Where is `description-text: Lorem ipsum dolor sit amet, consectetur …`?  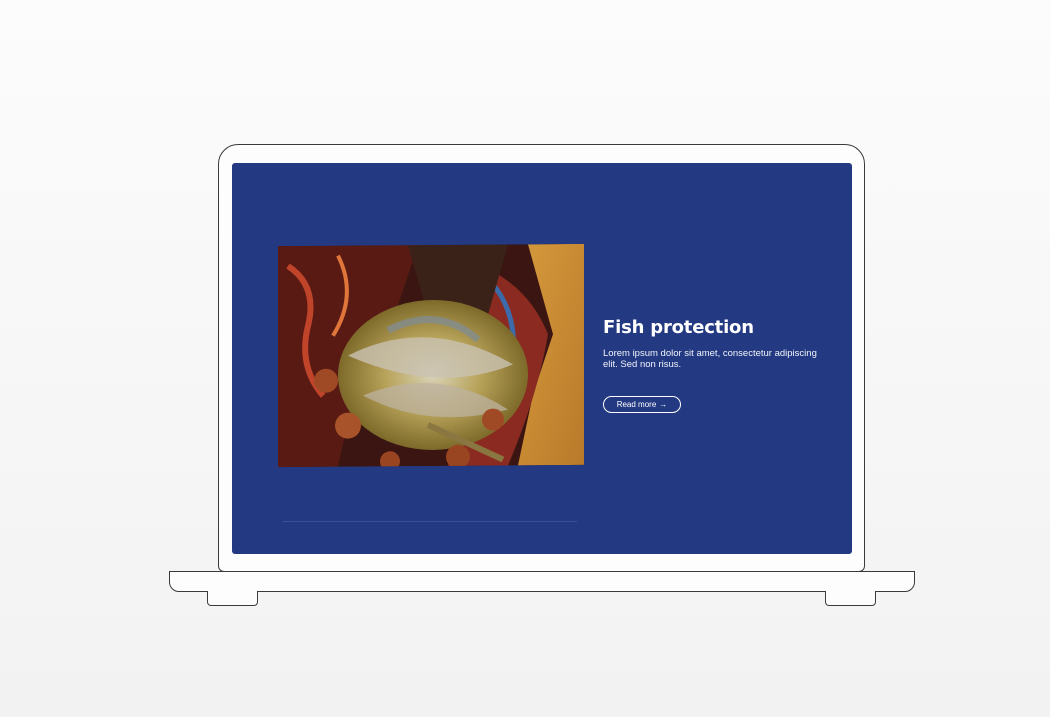 description-text: Lorem ipsum dolor sit amet, consectetur … is located at coordinates (710, 359).